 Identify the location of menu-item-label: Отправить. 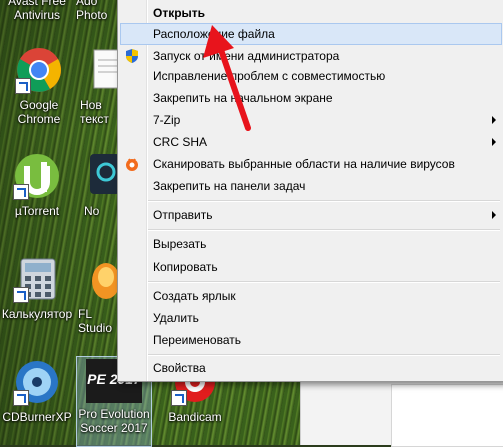
(183, 215).